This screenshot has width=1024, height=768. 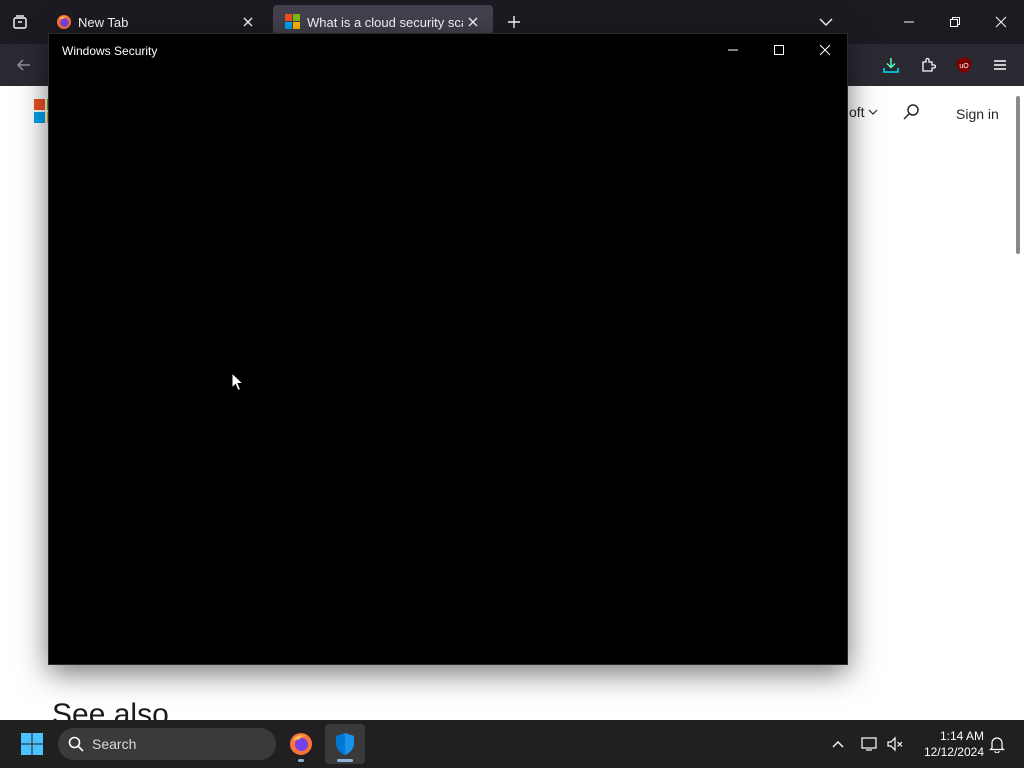 I want to click on windows-logo-icon, so click(x=32, y=744).